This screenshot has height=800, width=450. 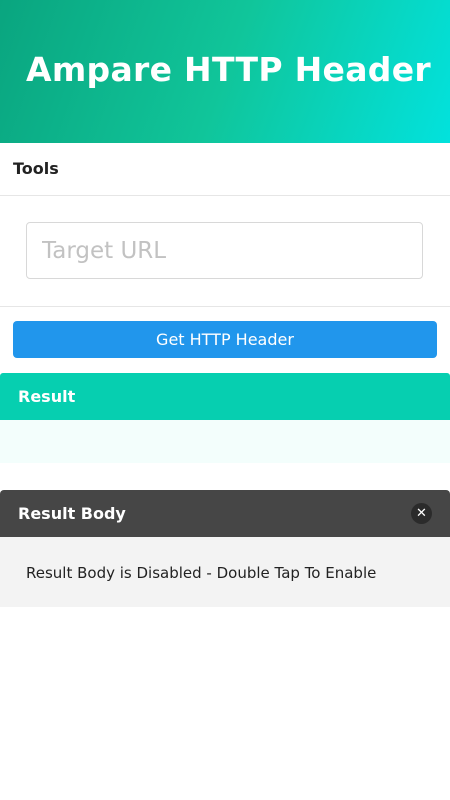 What do you see at coordinates (225, 396) in the screenshot?
I see `result-panel-header: Result` at bounding box center [225, 396].